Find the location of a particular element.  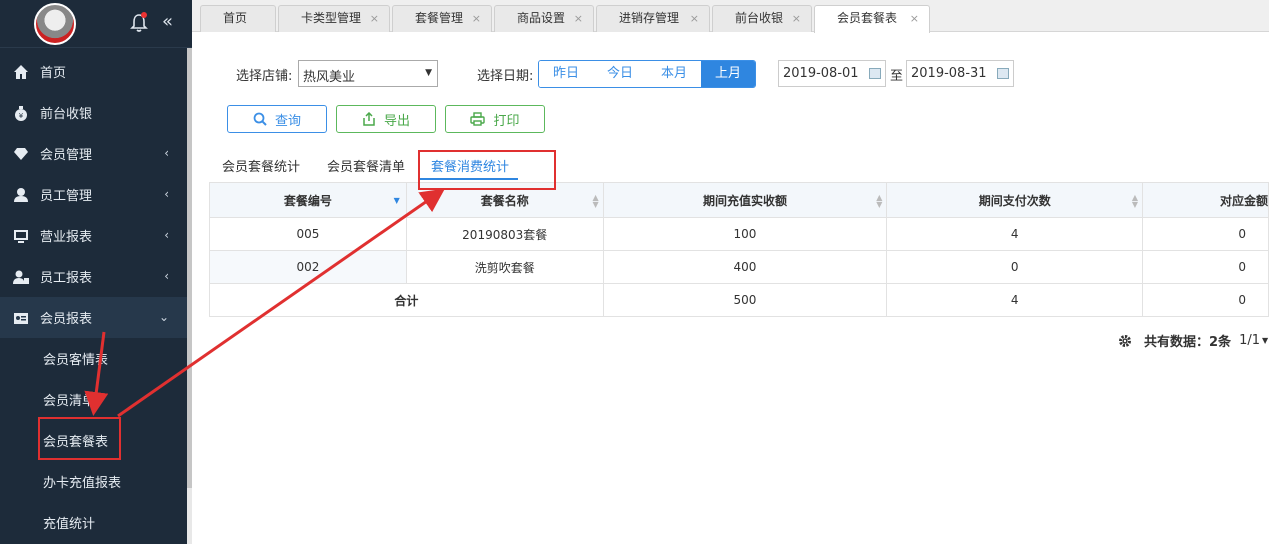

table-row: 002 洗剪吹套餐 400 0 0 is located at coordinates (739, 267).